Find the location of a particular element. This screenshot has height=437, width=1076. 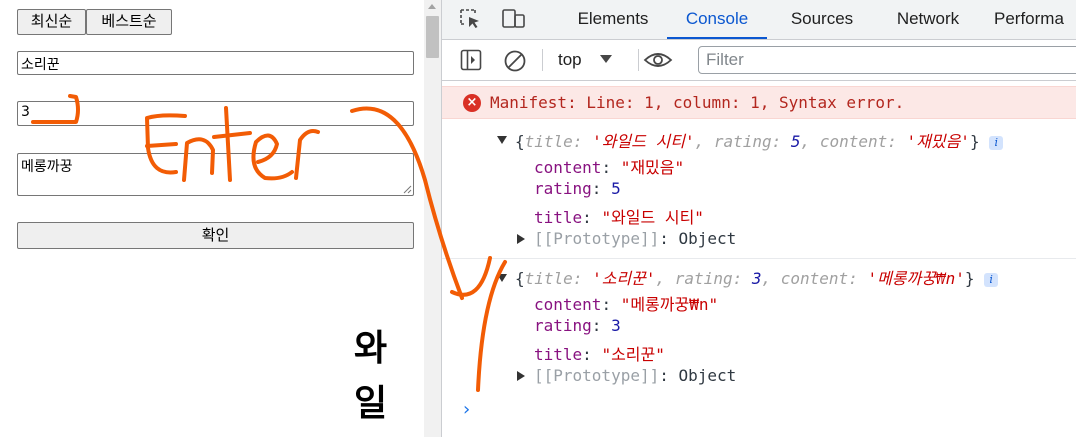

property-line: title: "소리꾼" is located at coordinates (599, 354).